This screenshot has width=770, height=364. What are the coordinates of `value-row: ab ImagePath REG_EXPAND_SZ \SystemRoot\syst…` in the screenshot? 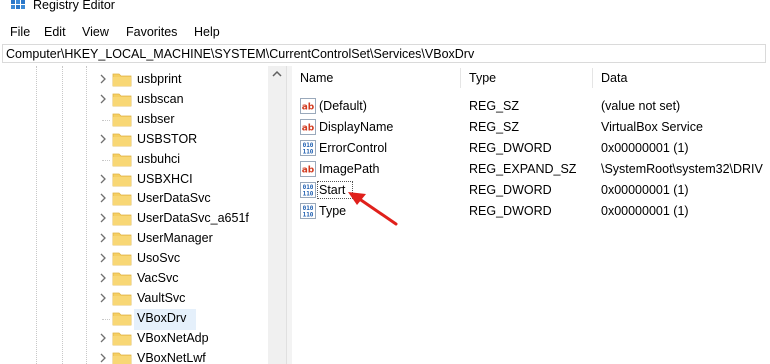 It's located at (531, 169).